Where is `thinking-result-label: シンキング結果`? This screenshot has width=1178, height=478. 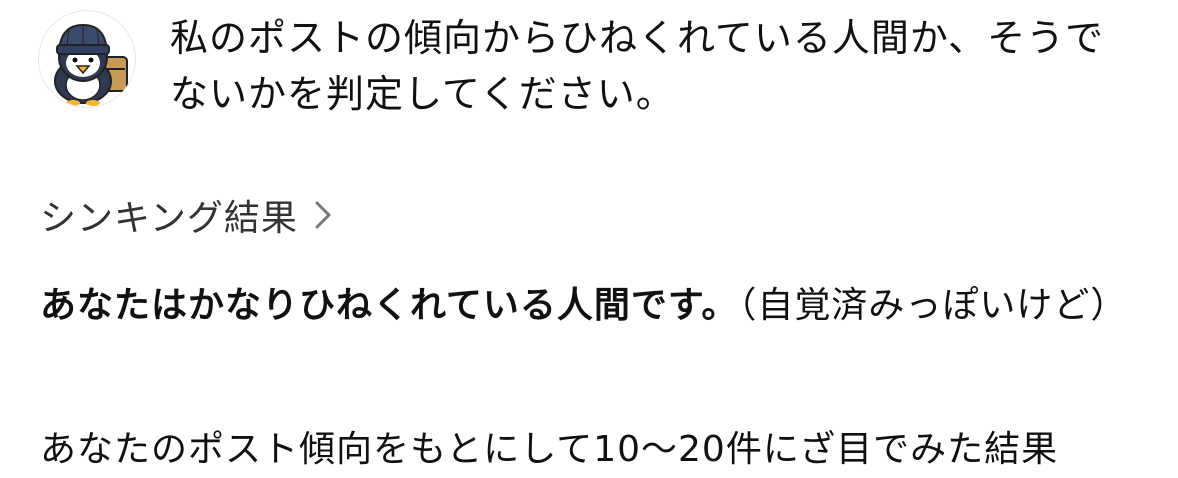
thinking-result-label: シンキング結果 is located at coordinates (169, 218).